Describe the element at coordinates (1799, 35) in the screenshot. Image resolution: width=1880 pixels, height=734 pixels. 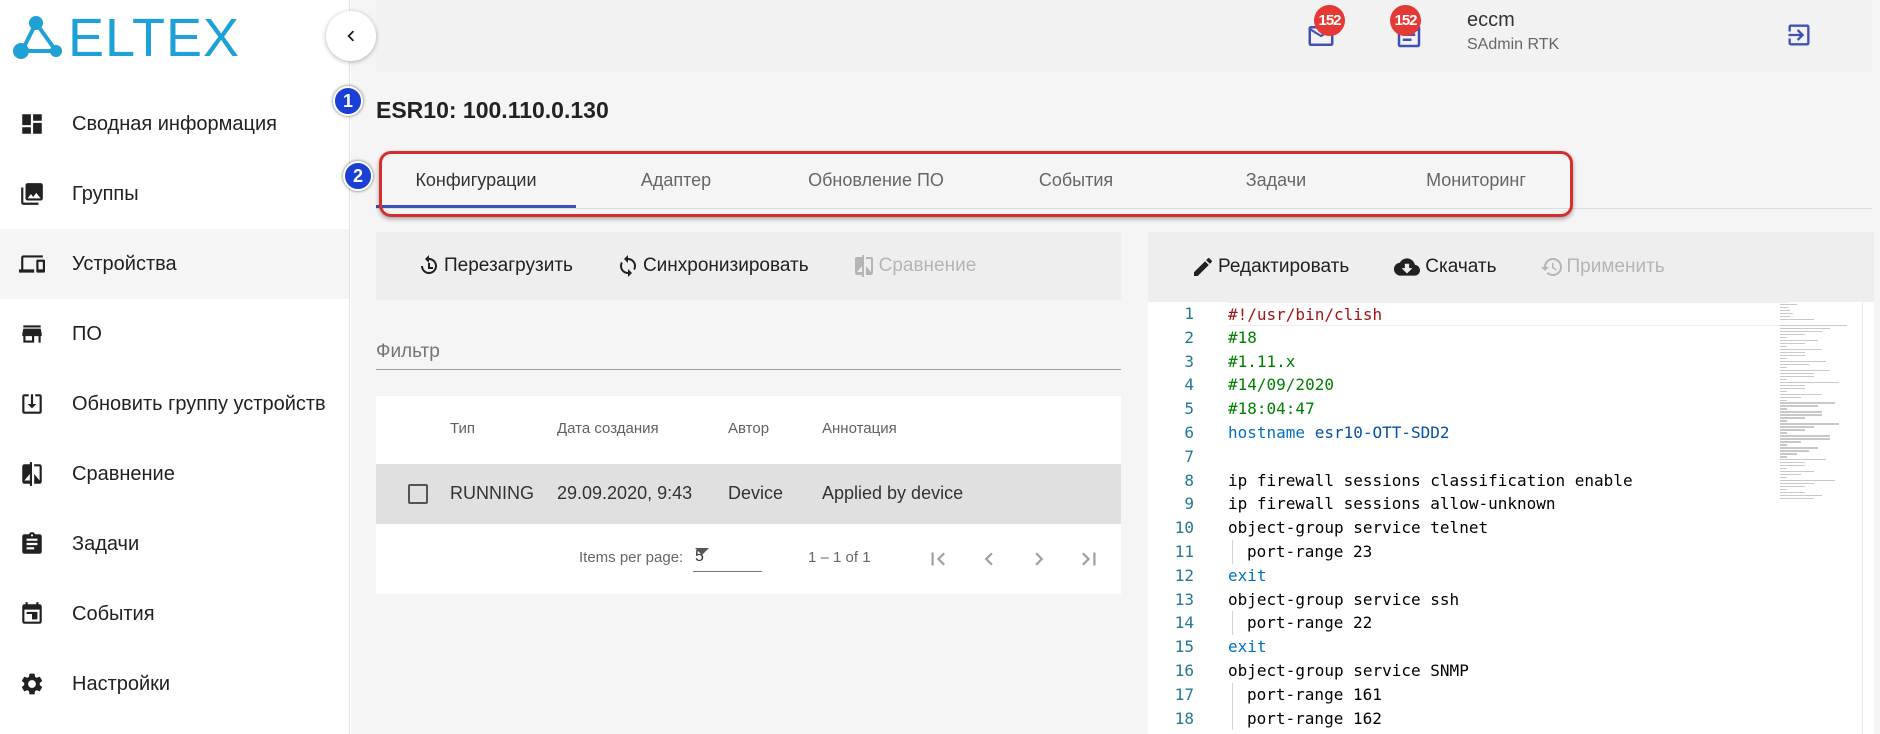
I see `logout-button` at that location.